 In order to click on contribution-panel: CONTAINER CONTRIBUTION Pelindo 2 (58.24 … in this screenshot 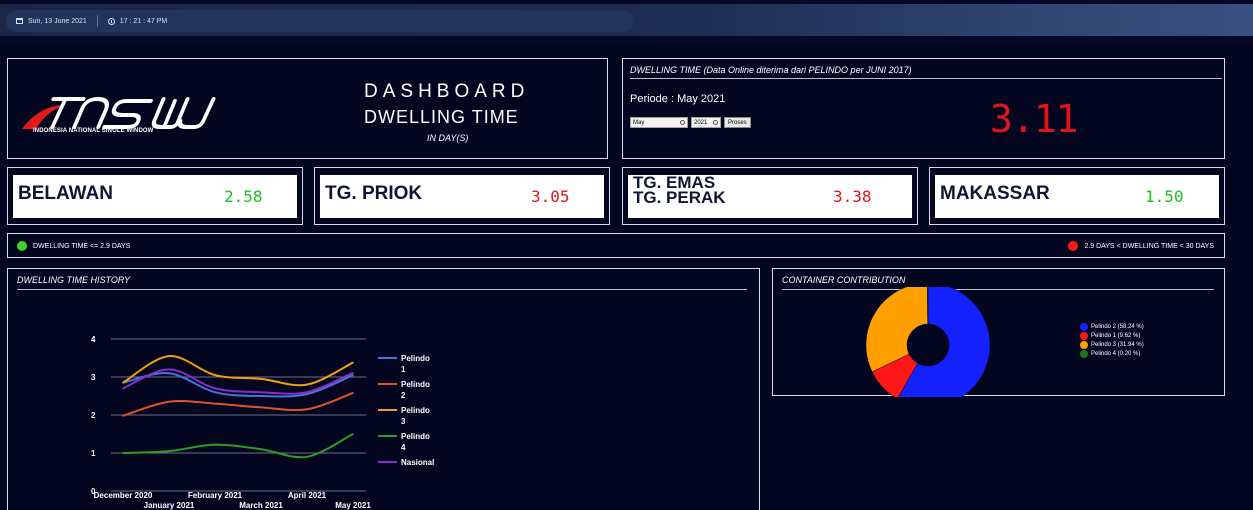, I will do `click(998, 332)`.